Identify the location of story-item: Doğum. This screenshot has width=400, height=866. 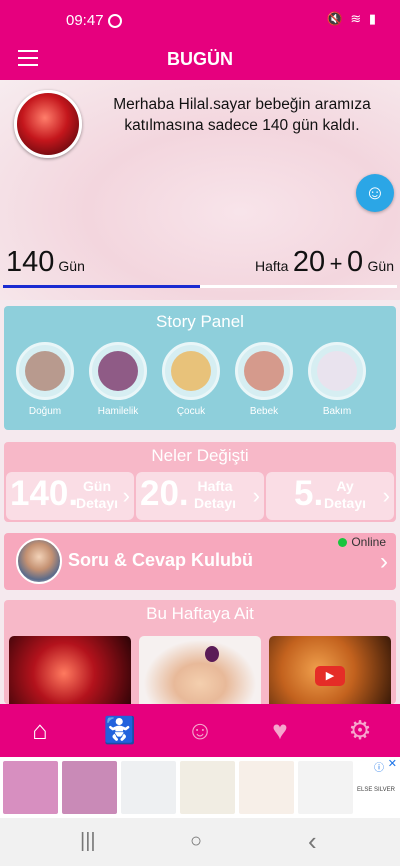
(45, 379).